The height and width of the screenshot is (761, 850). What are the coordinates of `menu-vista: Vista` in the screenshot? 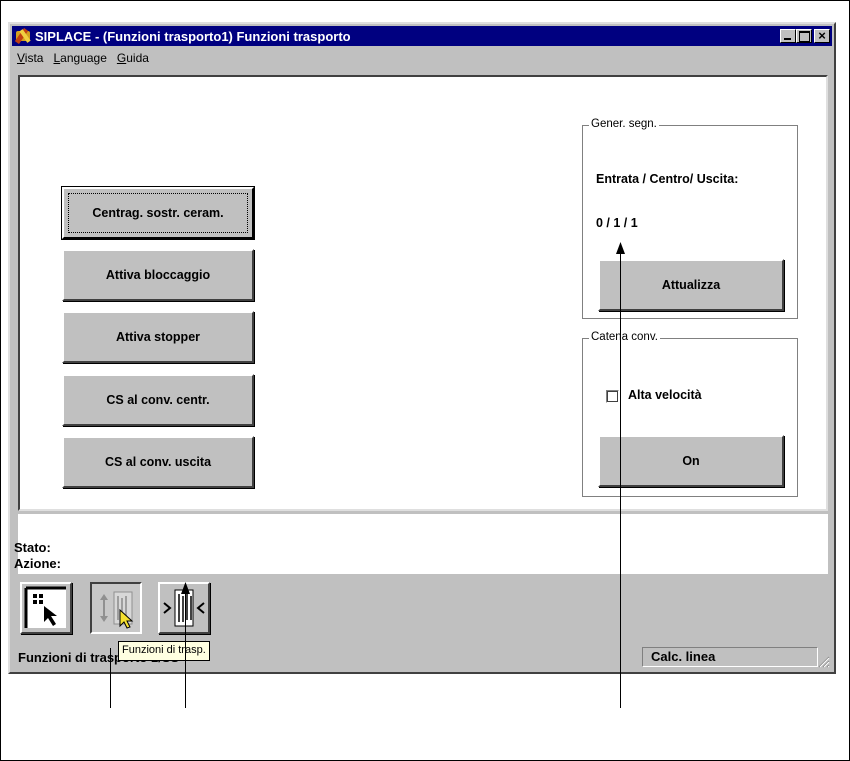 It's located at (30, 58).